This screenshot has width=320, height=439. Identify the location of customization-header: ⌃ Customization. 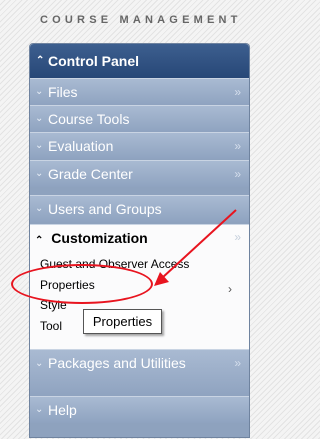
(91, 238).